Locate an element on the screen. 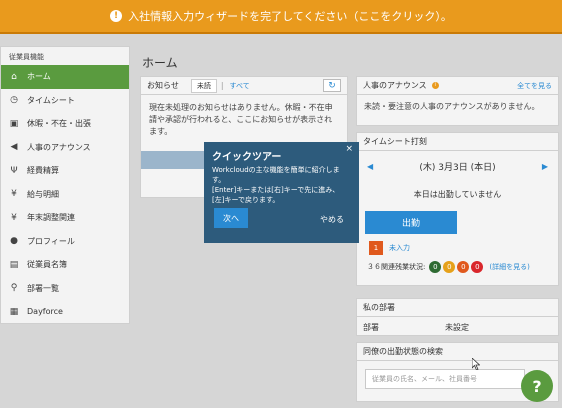 Image resolution: width=562 pixels, height=408 pixels. tour-body-keys: [Enter]キーまたは[右]キーで先に進み、[左]キーで戻ります。 is located at coordinates (276, 195).